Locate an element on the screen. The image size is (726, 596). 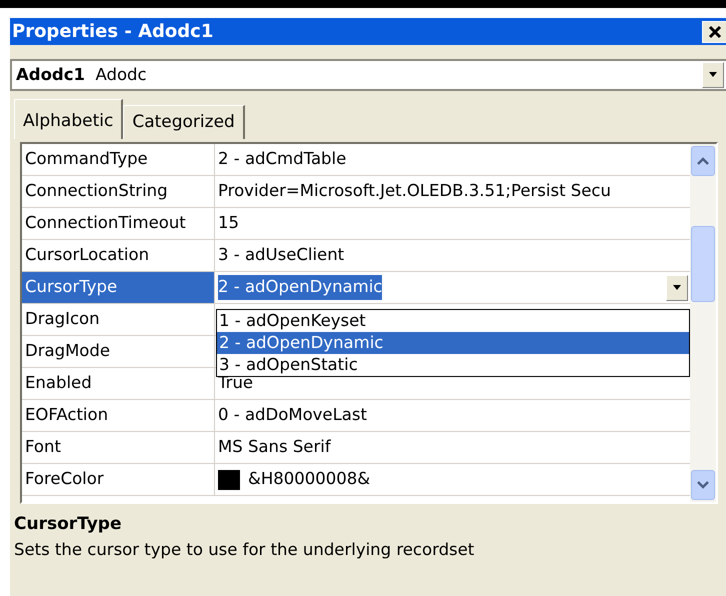
property-value: Provider=Microsoft.Jet.OLEDB.3.51;Persist Secu is located at coordinates (414, 191).